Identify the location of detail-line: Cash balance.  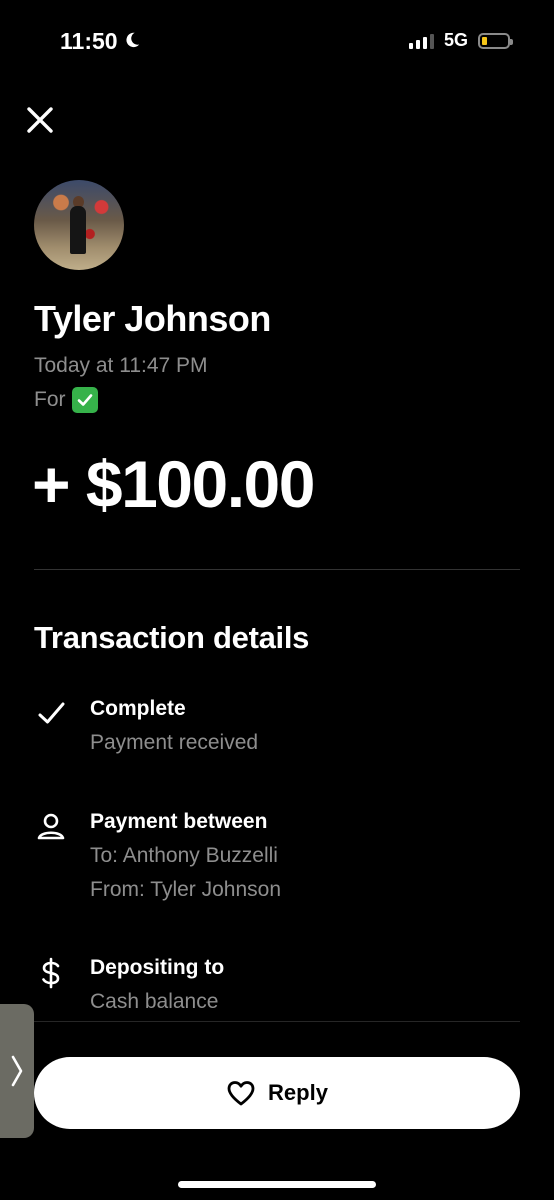
(154, 1001).